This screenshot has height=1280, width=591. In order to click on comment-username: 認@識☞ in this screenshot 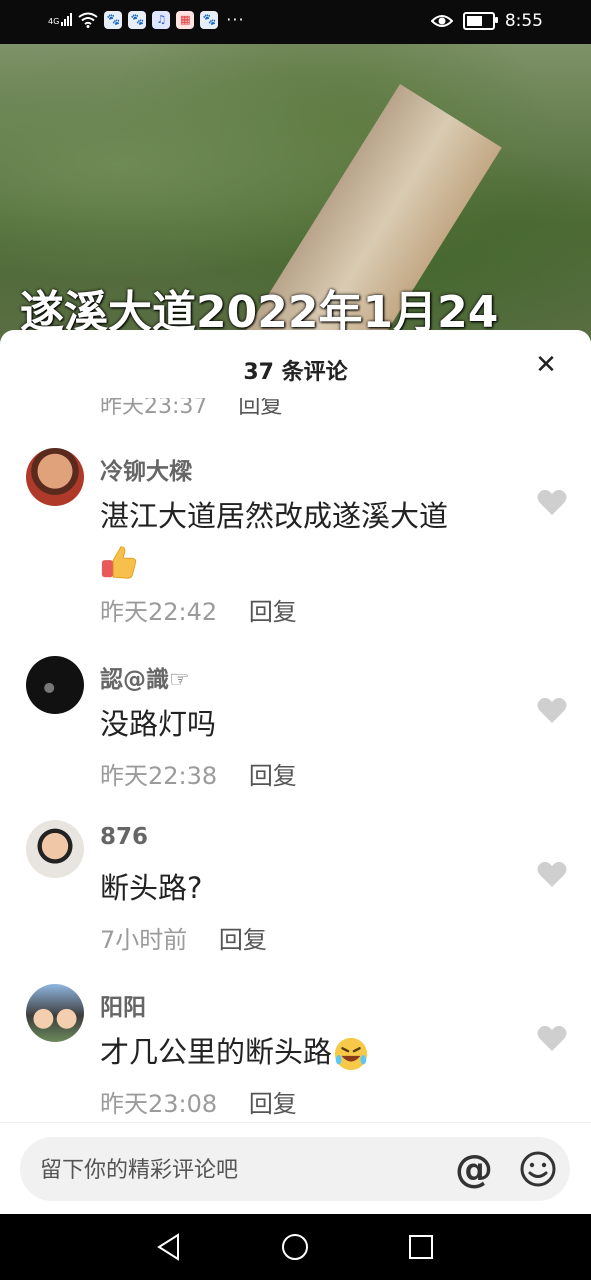, I will do `click(145, 677)`.